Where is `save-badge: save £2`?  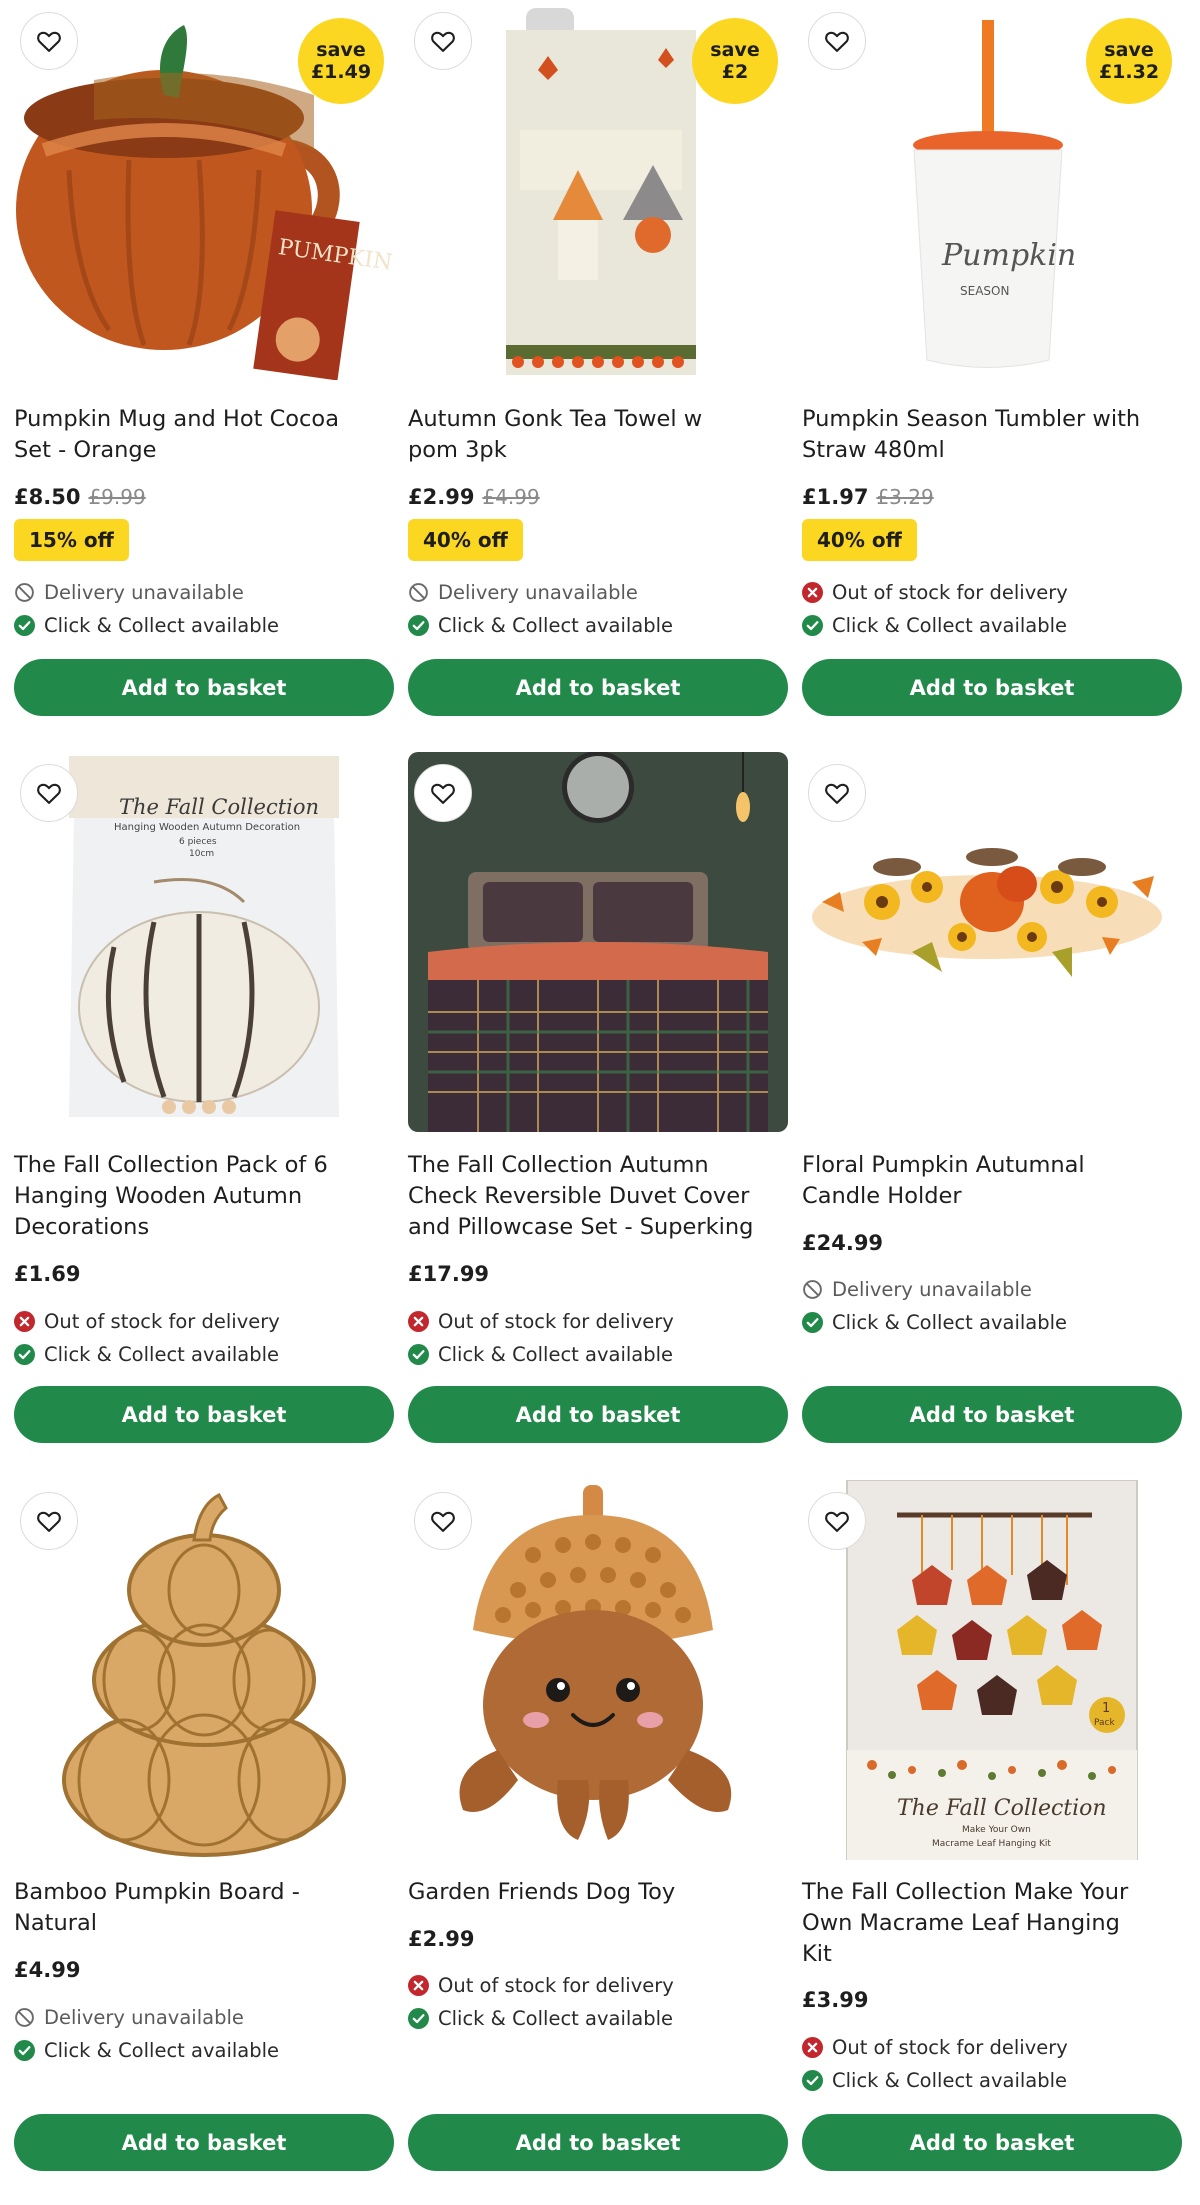
save-badge: save £2 is located at coordinates (735, 61).